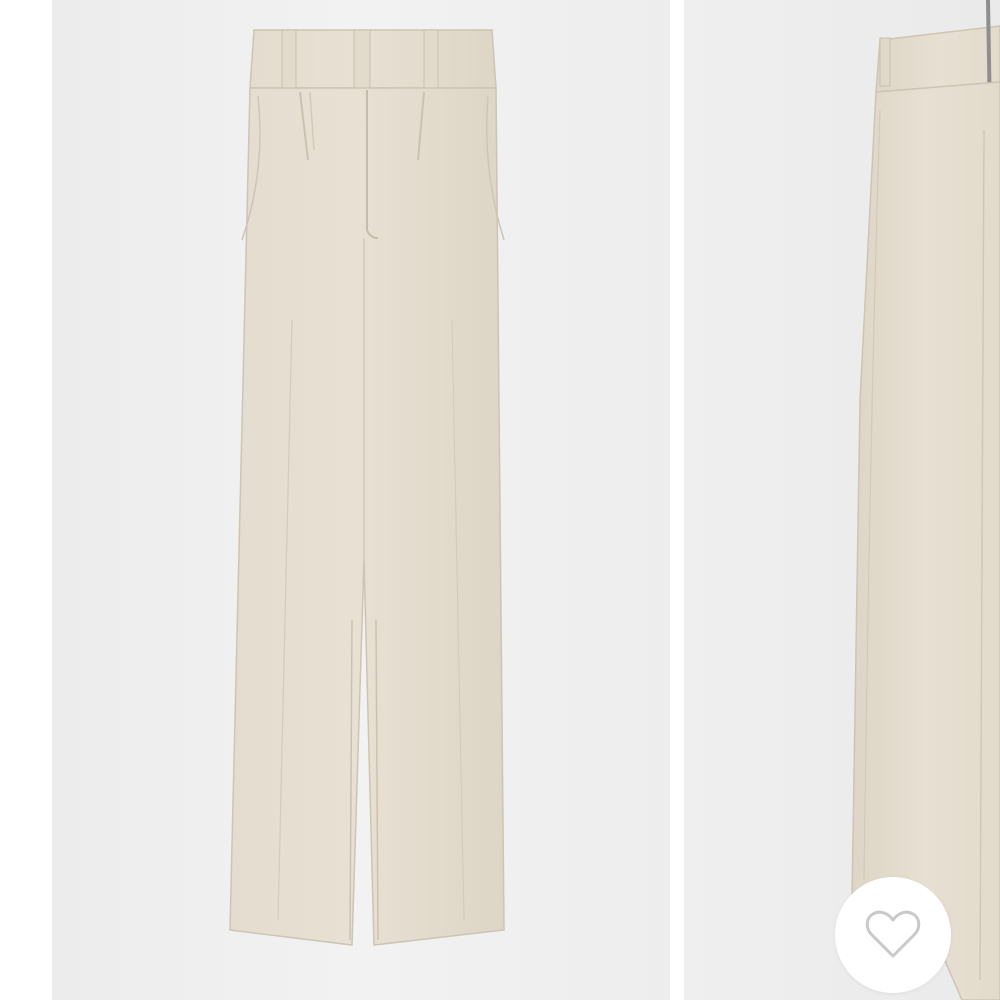 The image size is (1000, 1000). I want to click on heart-outline-icon, so click(893, 935).